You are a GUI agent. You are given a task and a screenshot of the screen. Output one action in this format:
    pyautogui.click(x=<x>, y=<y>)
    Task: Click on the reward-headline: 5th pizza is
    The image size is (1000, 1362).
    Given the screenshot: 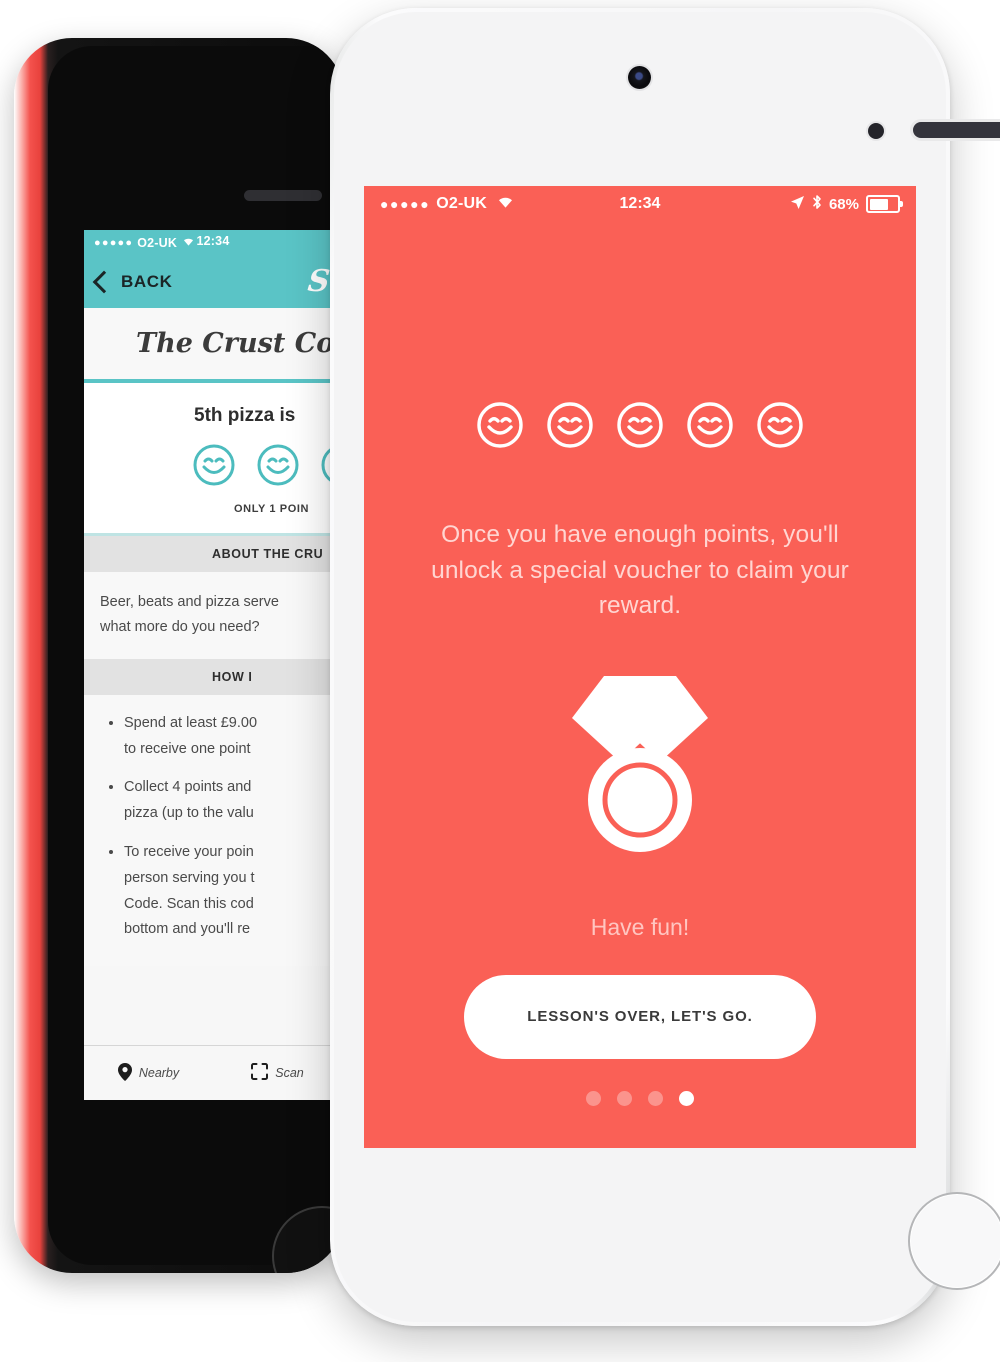 What is the action you would take?
    pyautogui.click(x=245, y=415)
    